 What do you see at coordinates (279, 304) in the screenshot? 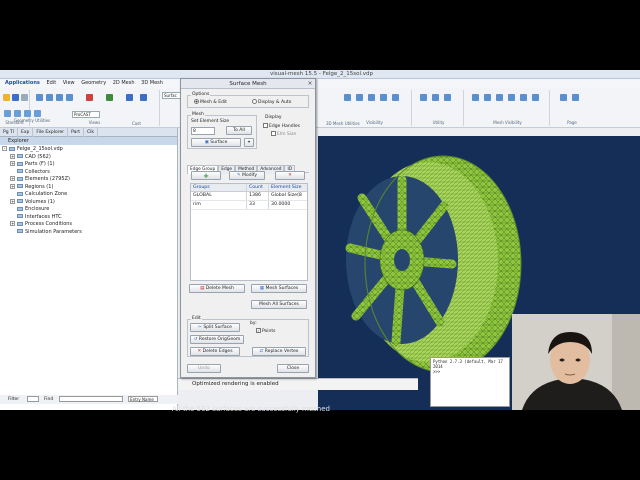
I see `mesh-all-surfaces-button: Mesh All Surfaces` at bounding box center [279, 304].